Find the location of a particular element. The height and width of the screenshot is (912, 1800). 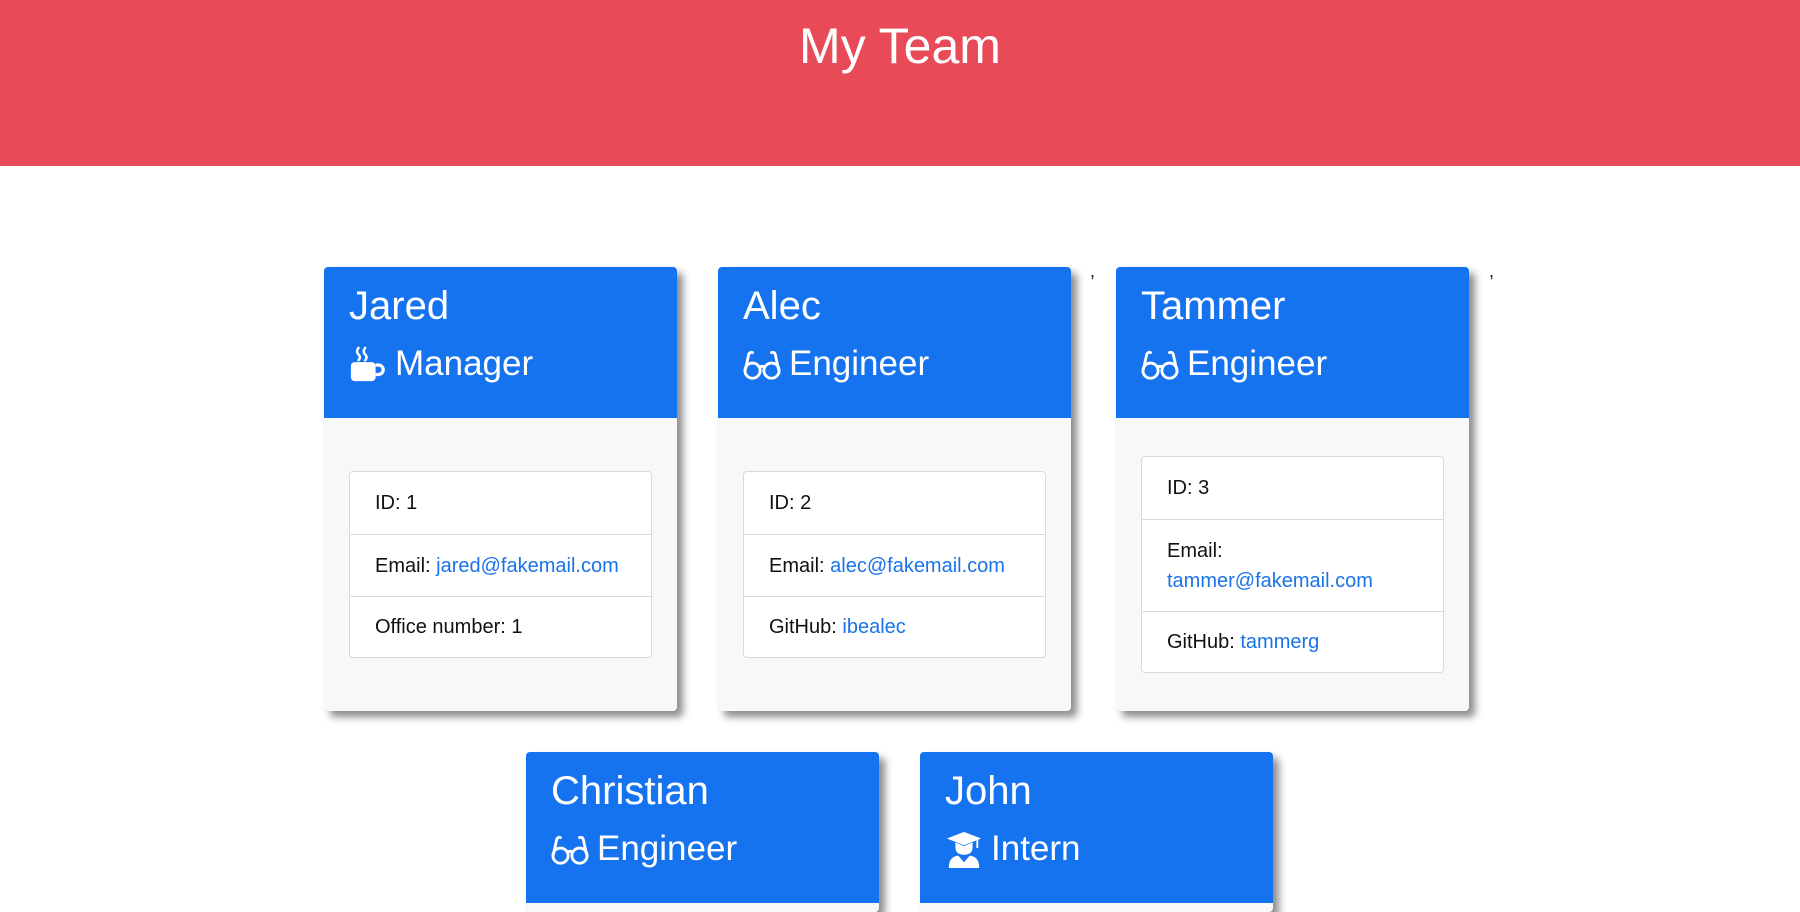

id-row: ID: 2 is located at coordinates (894, 503).